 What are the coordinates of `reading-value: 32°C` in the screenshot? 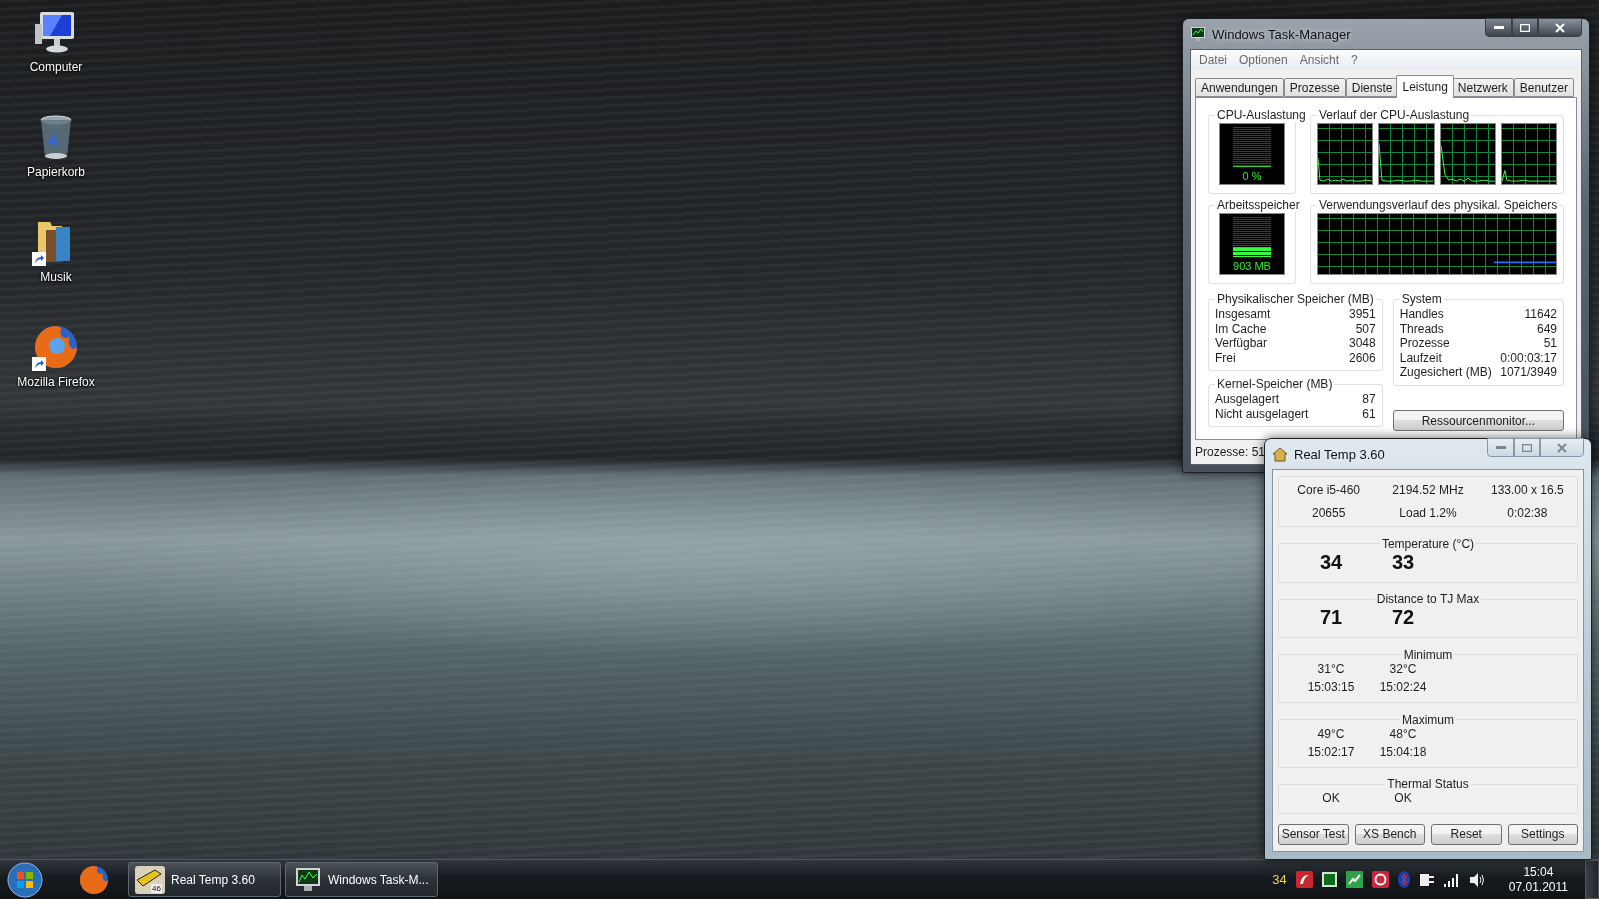 It's located at (1403, 668).